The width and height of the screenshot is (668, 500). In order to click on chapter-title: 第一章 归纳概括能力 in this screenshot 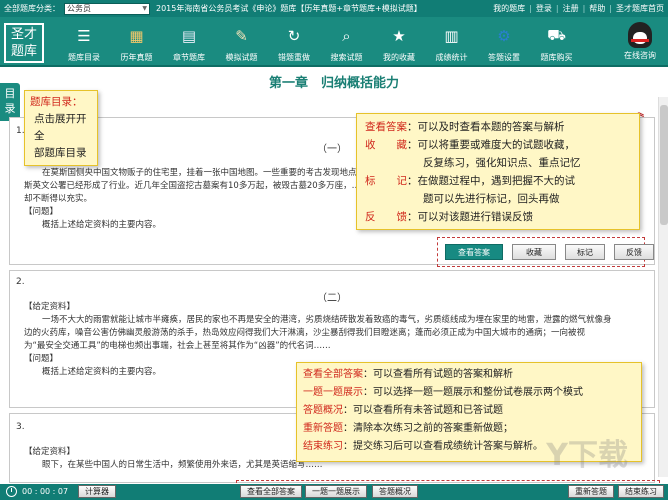, I will do `click(333, 83)`.